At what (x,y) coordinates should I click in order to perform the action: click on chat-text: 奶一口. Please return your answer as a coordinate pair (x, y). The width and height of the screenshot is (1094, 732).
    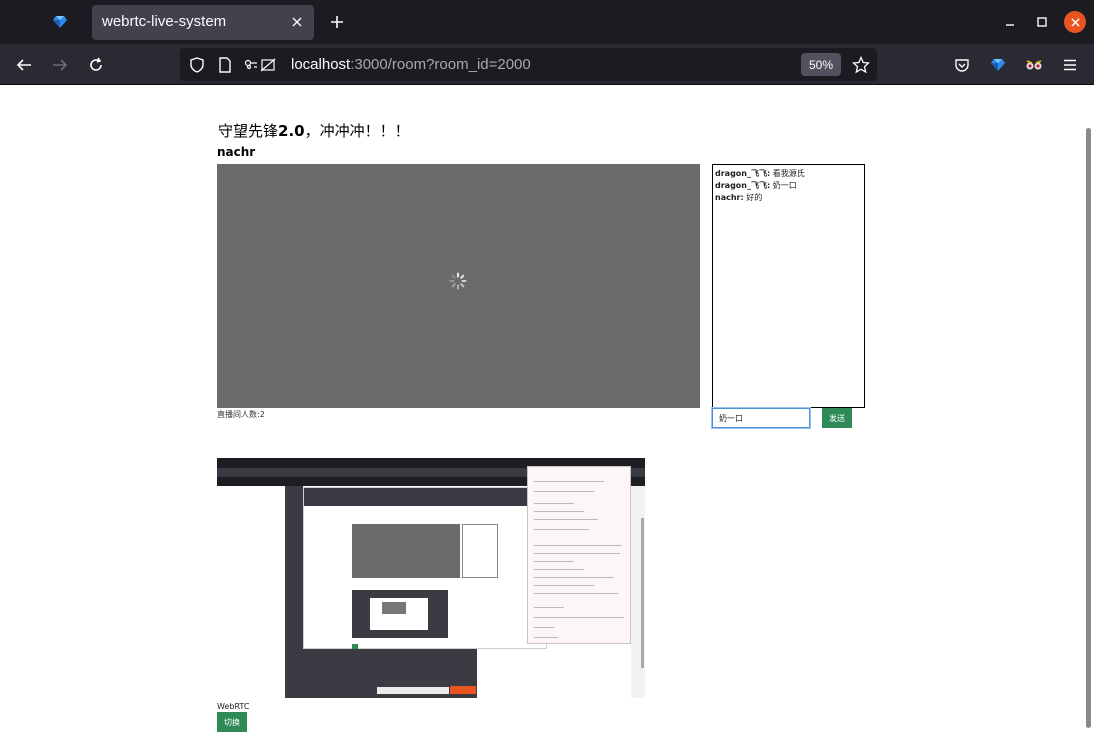
    Looking at the image, I should click on (783, 185).